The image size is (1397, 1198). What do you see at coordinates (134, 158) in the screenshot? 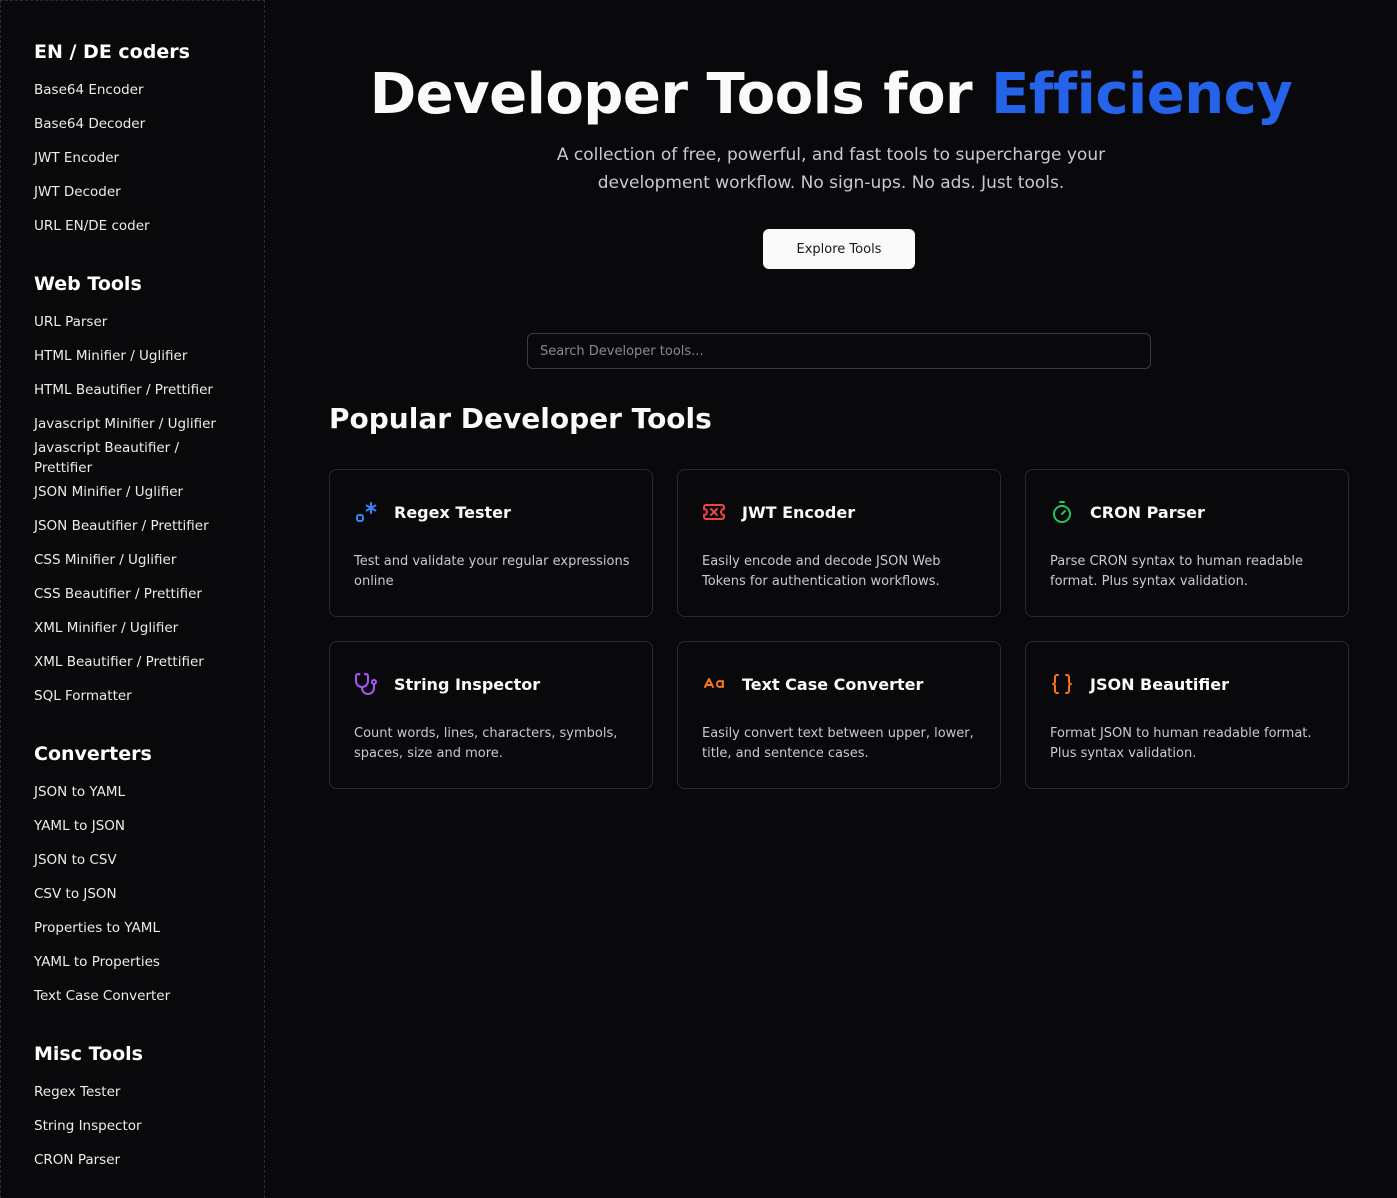
I see `sidebar-item-jwt-encoder: JWT Encoder` at bounding box center [134, 158].